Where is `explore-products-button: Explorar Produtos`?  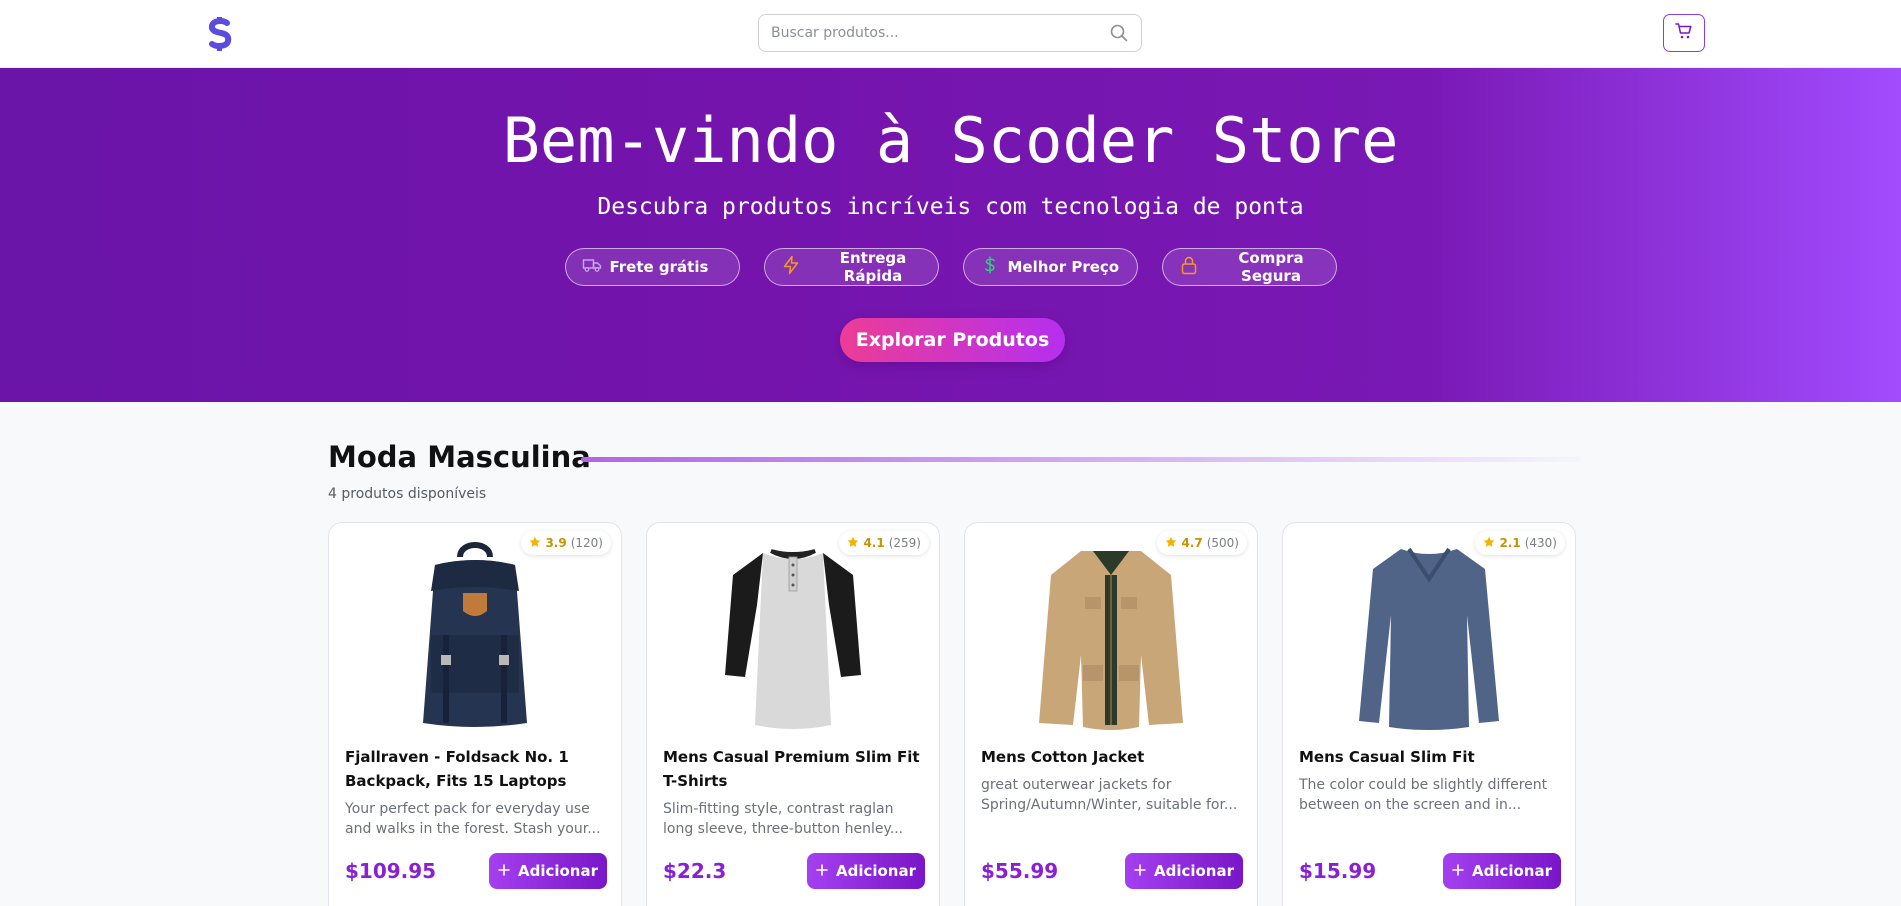
explore-products-button: Explorar Produtos is located at coordinates (952, 340).